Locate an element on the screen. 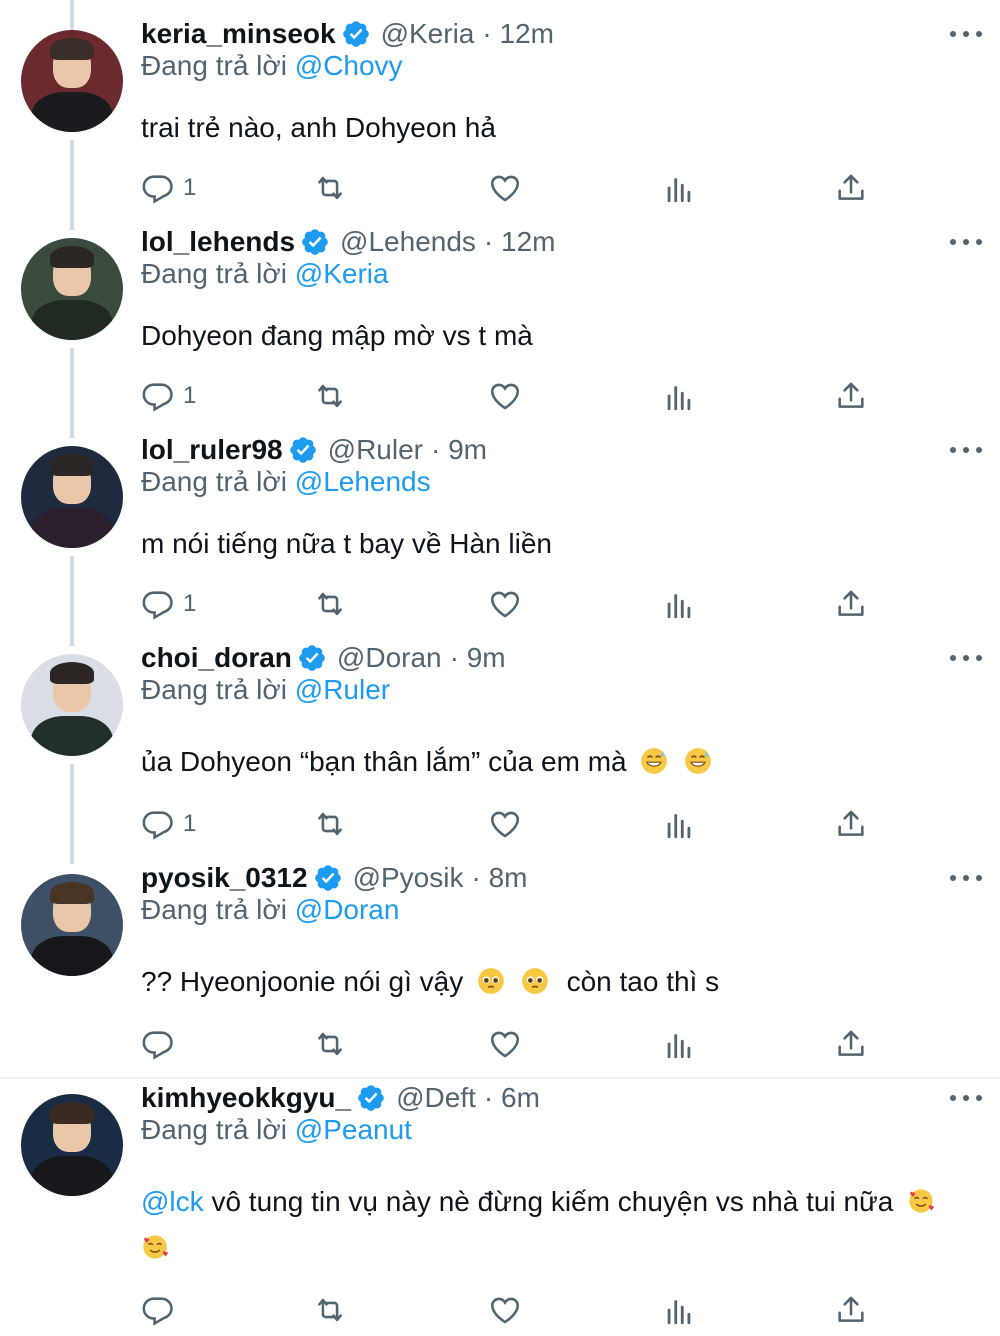 The image size is (1000, 1336). display-name: keria_minseok is located at coordinates (238, 34).